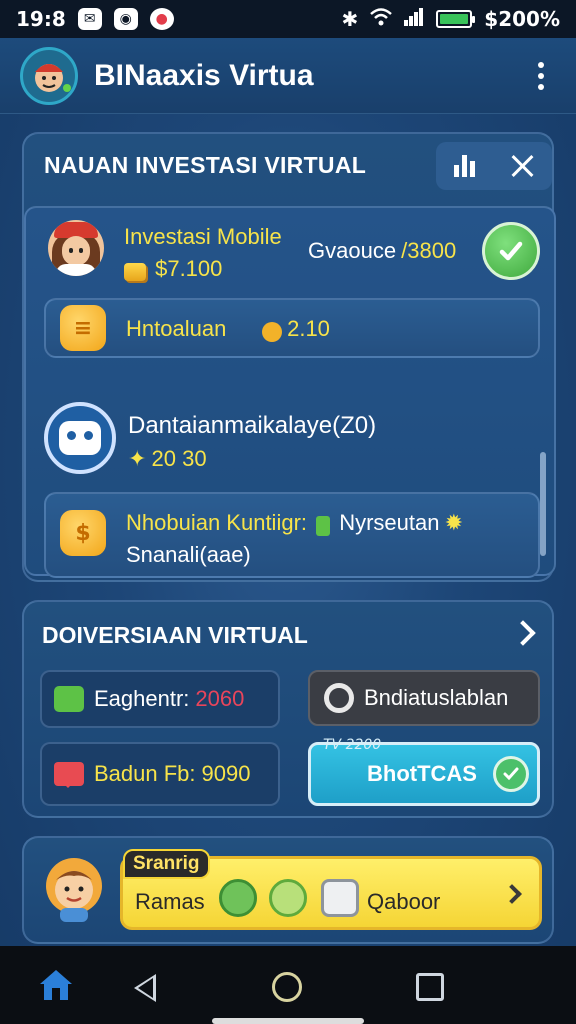 This screenshot has width=576, height=1024. I want to click on conversion-button-4: TV 2200 BhotTCAS, so click(424, 771).